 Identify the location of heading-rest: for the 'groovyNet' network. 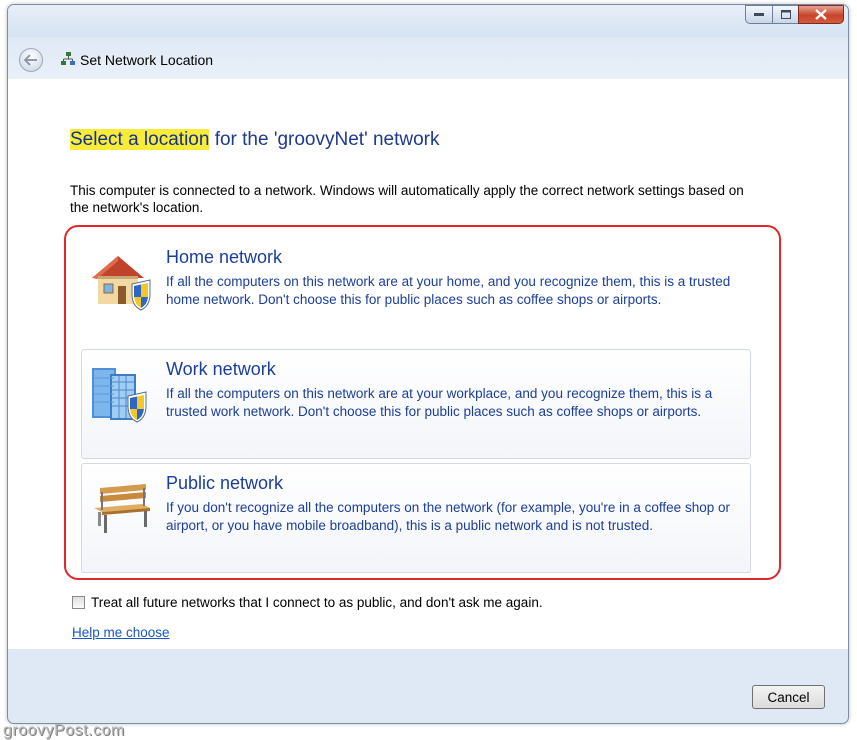
(324, 139).